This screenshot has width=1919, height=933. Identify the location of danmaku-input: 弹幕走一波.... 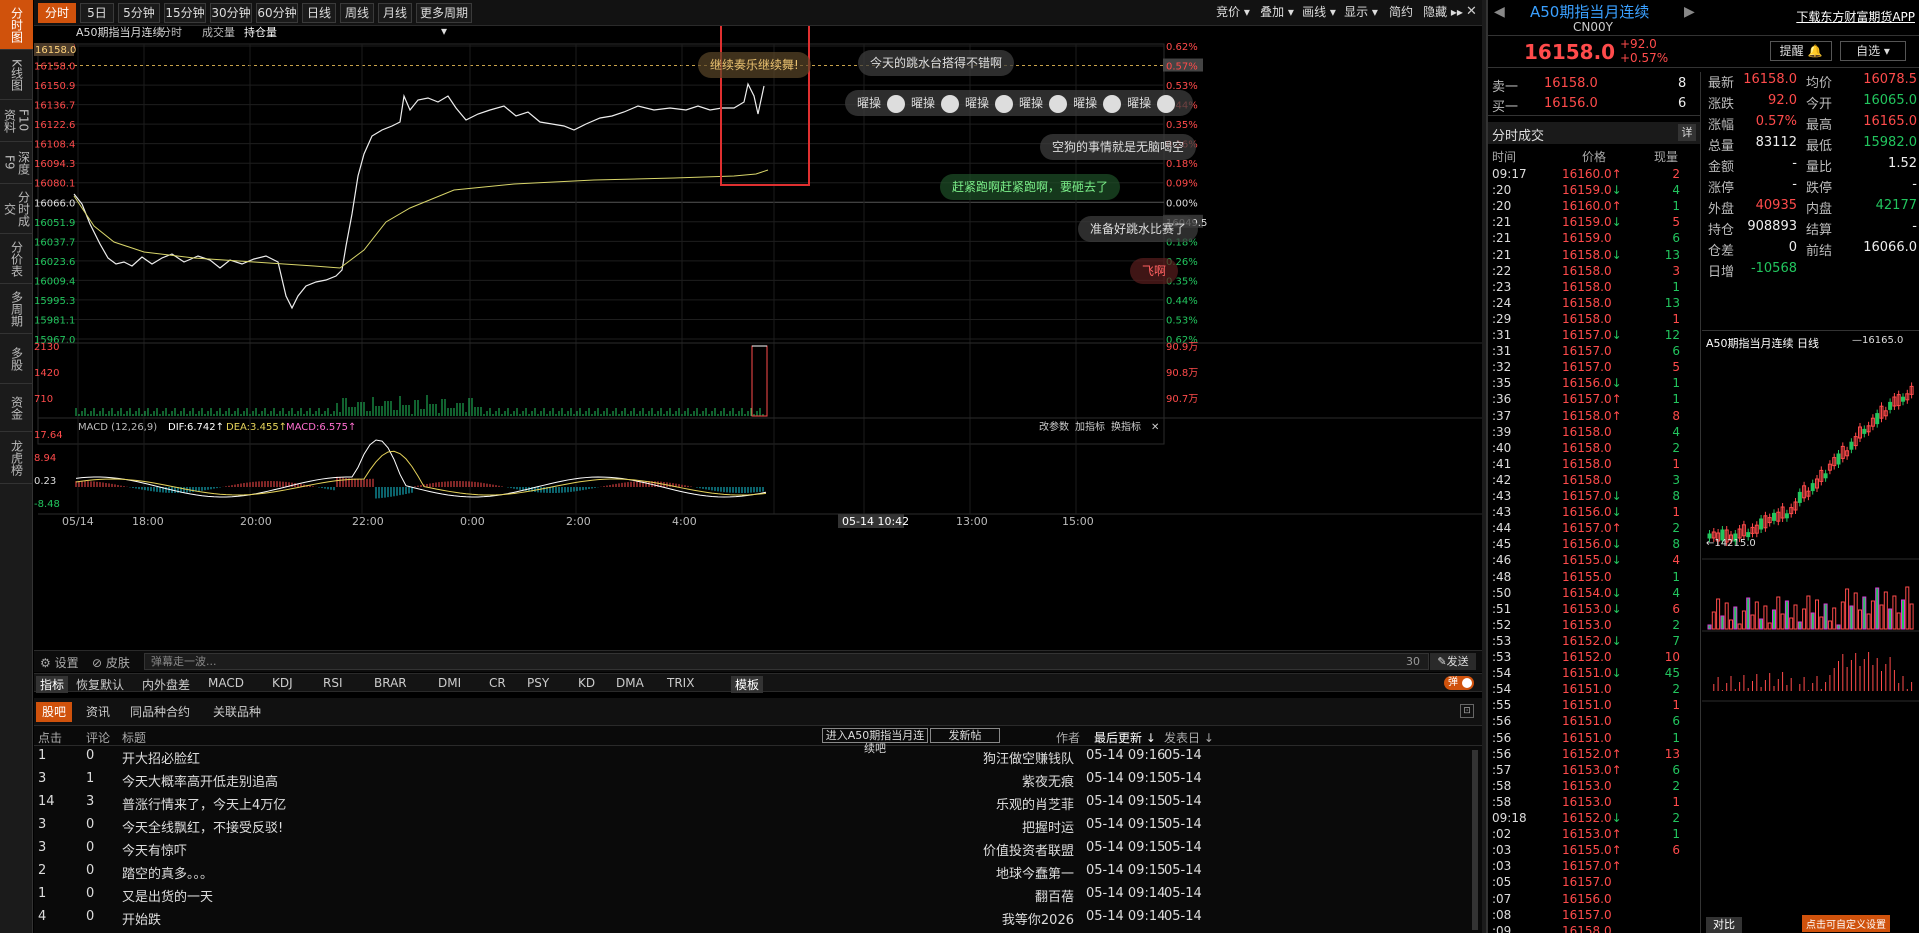
(786, 661).